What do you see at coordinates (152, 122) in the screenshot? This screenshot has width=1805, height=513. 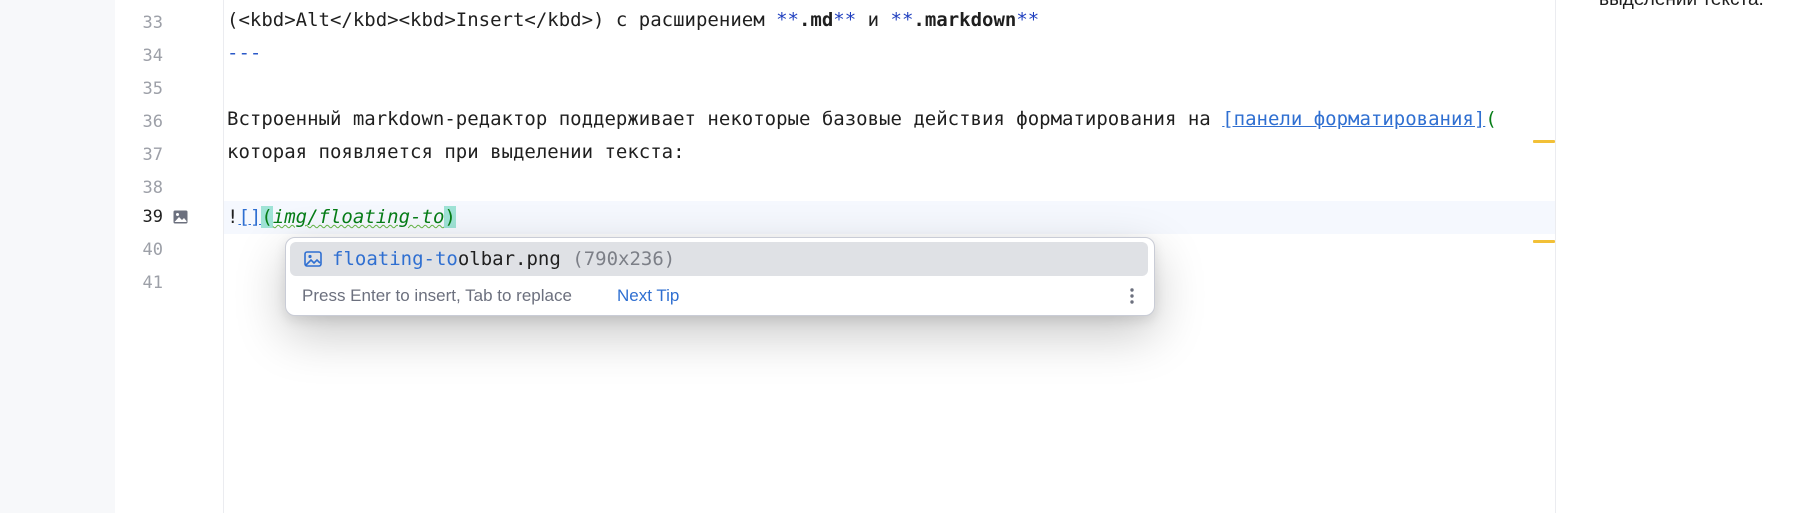 I see `line-number: 36` at bounding box center [152, 122].